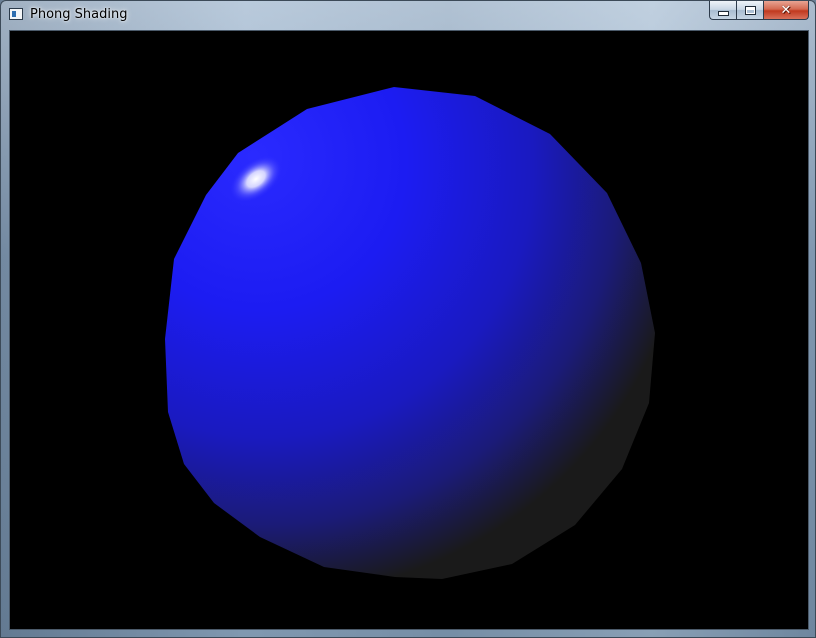 The height and width of the screenshot is (638, 816). I want to click on caption-buttons: ✕, so click(759, 11).